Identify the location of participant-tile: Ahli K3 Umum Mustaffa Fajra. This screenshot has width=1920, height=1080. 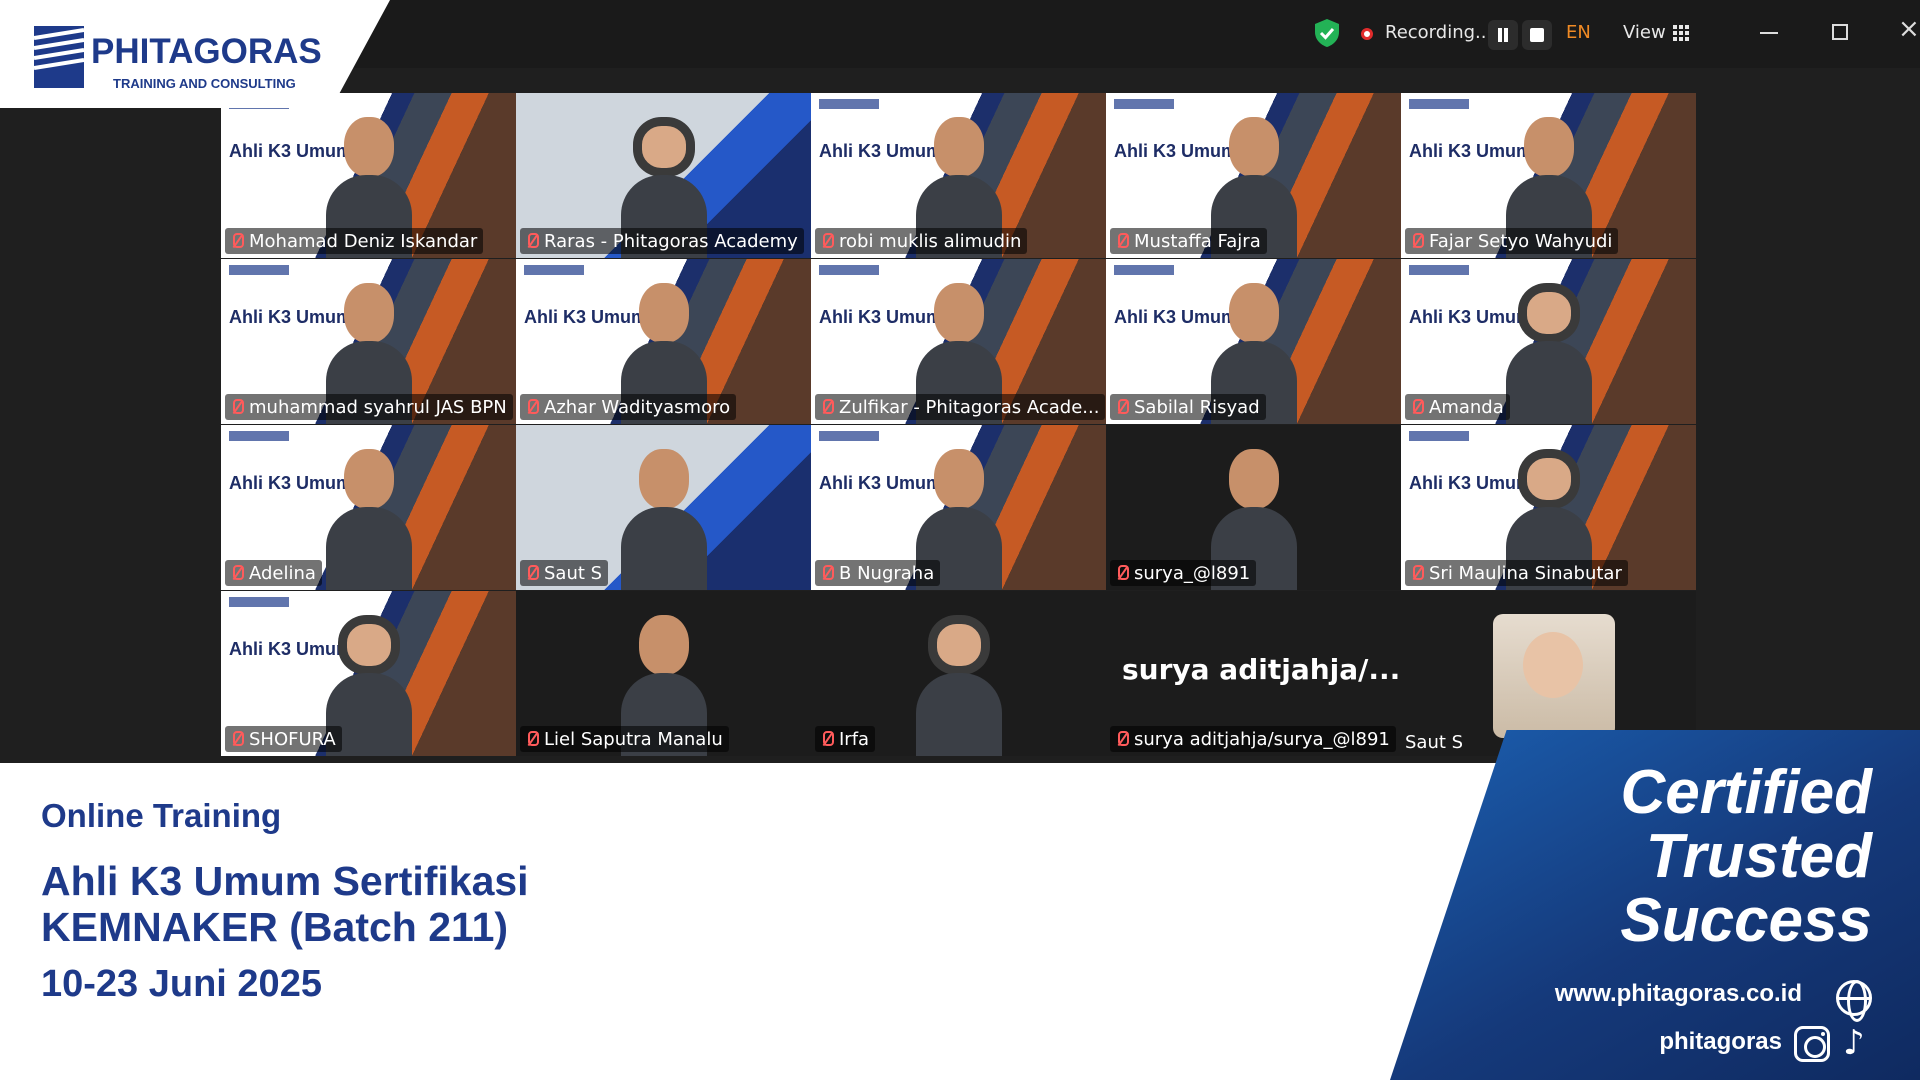
(1253, 175).